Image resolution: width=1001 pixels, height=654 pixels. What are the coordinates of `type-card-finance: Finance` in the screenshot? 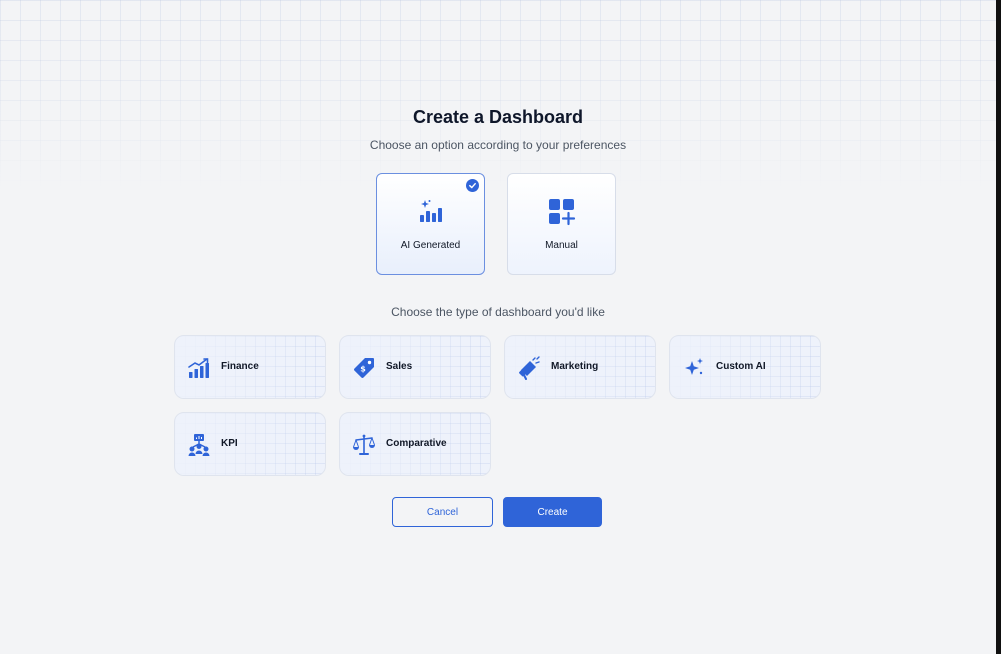 It's located at (250, 367).